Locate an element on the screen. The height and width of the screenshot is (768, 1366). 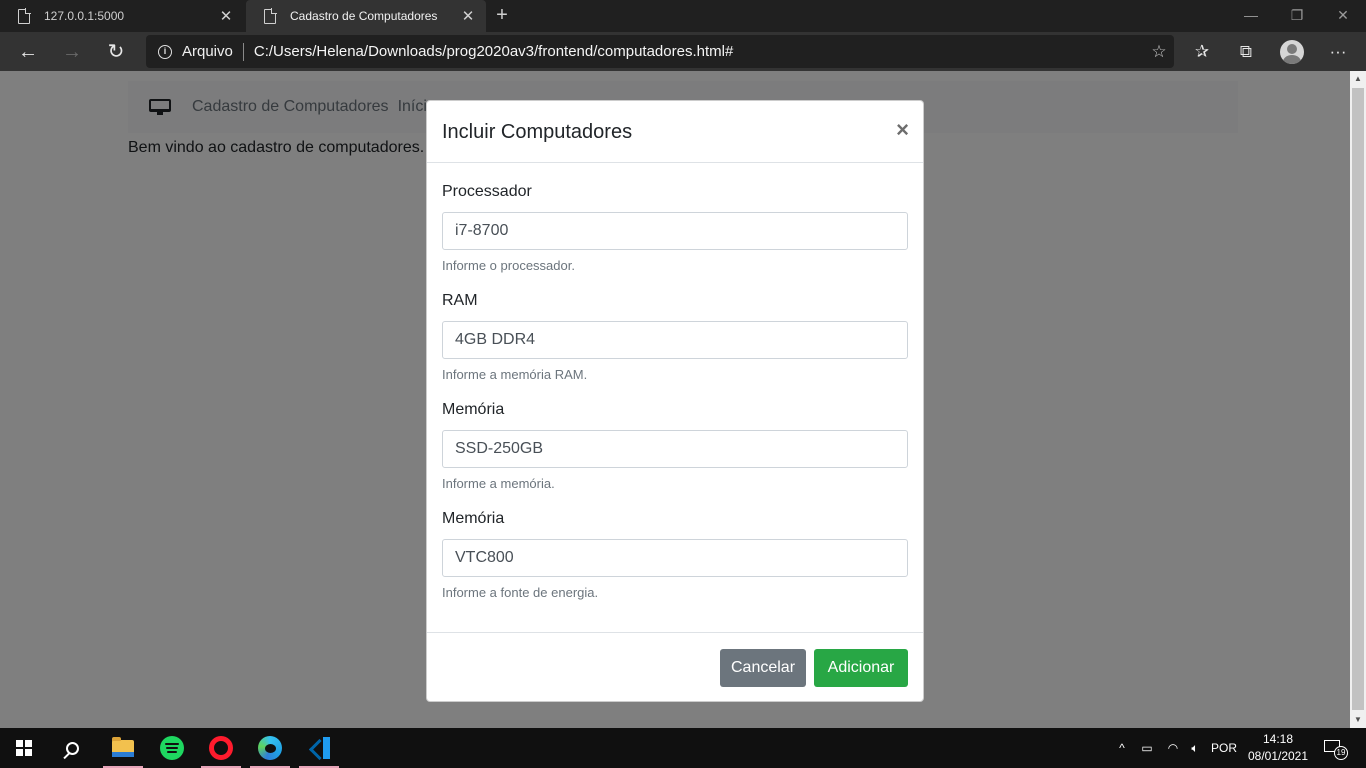
forward-arrow-icon: → is located at coordinates (72, 52).